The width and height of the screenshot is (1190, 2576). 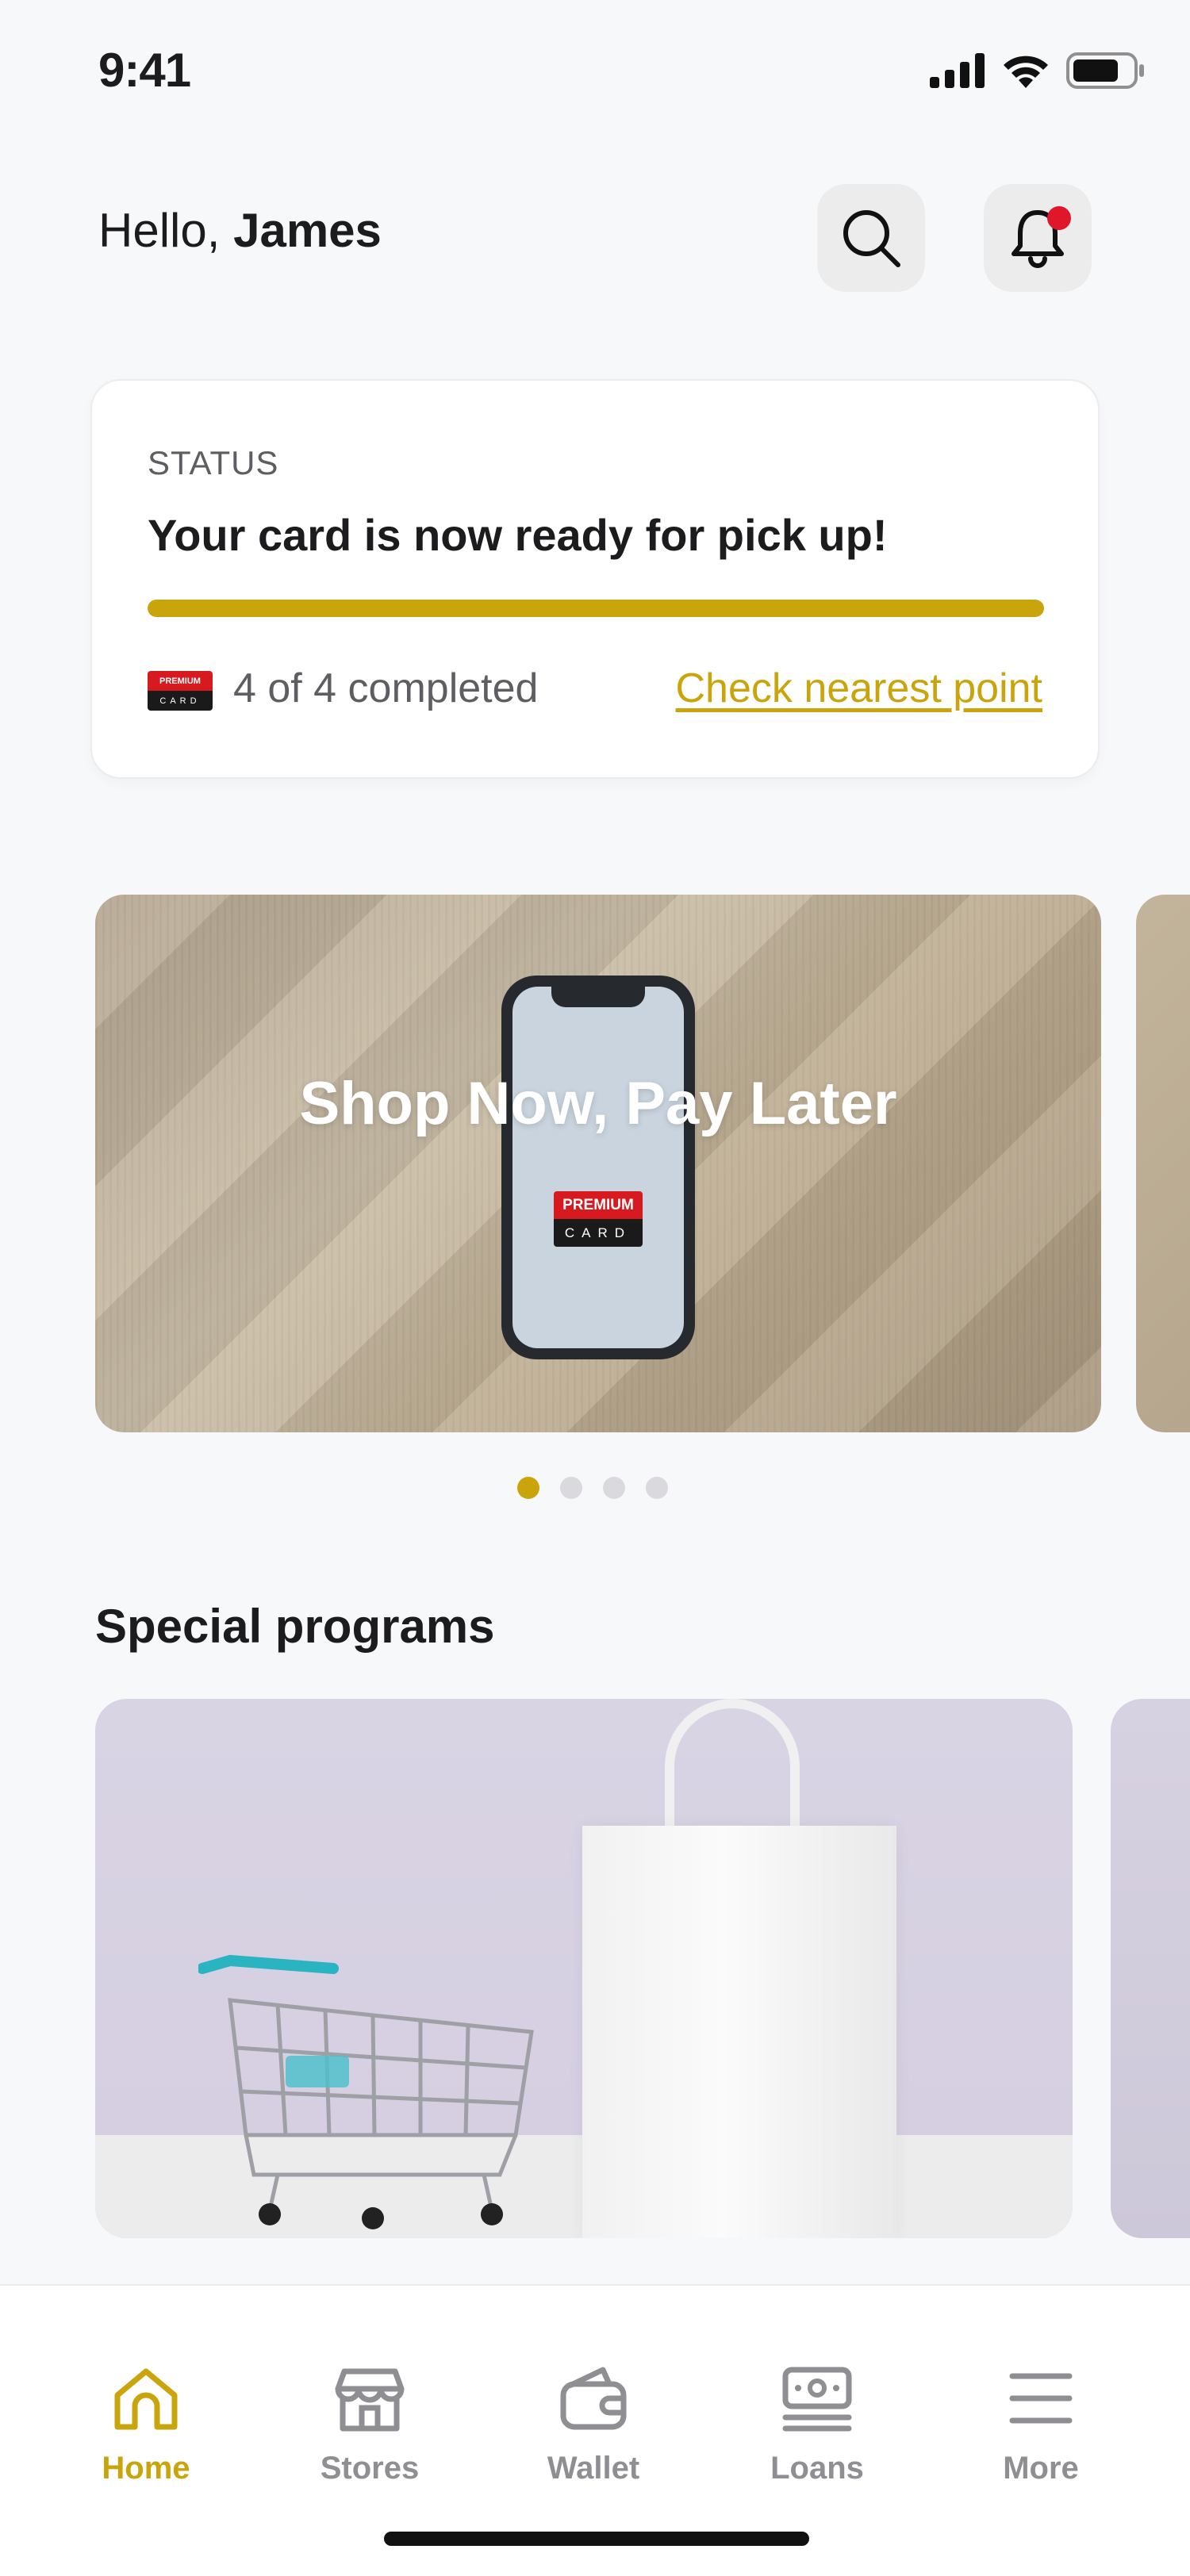 I want to click on tab-loans: Loans, so click(x=817, y=2424).